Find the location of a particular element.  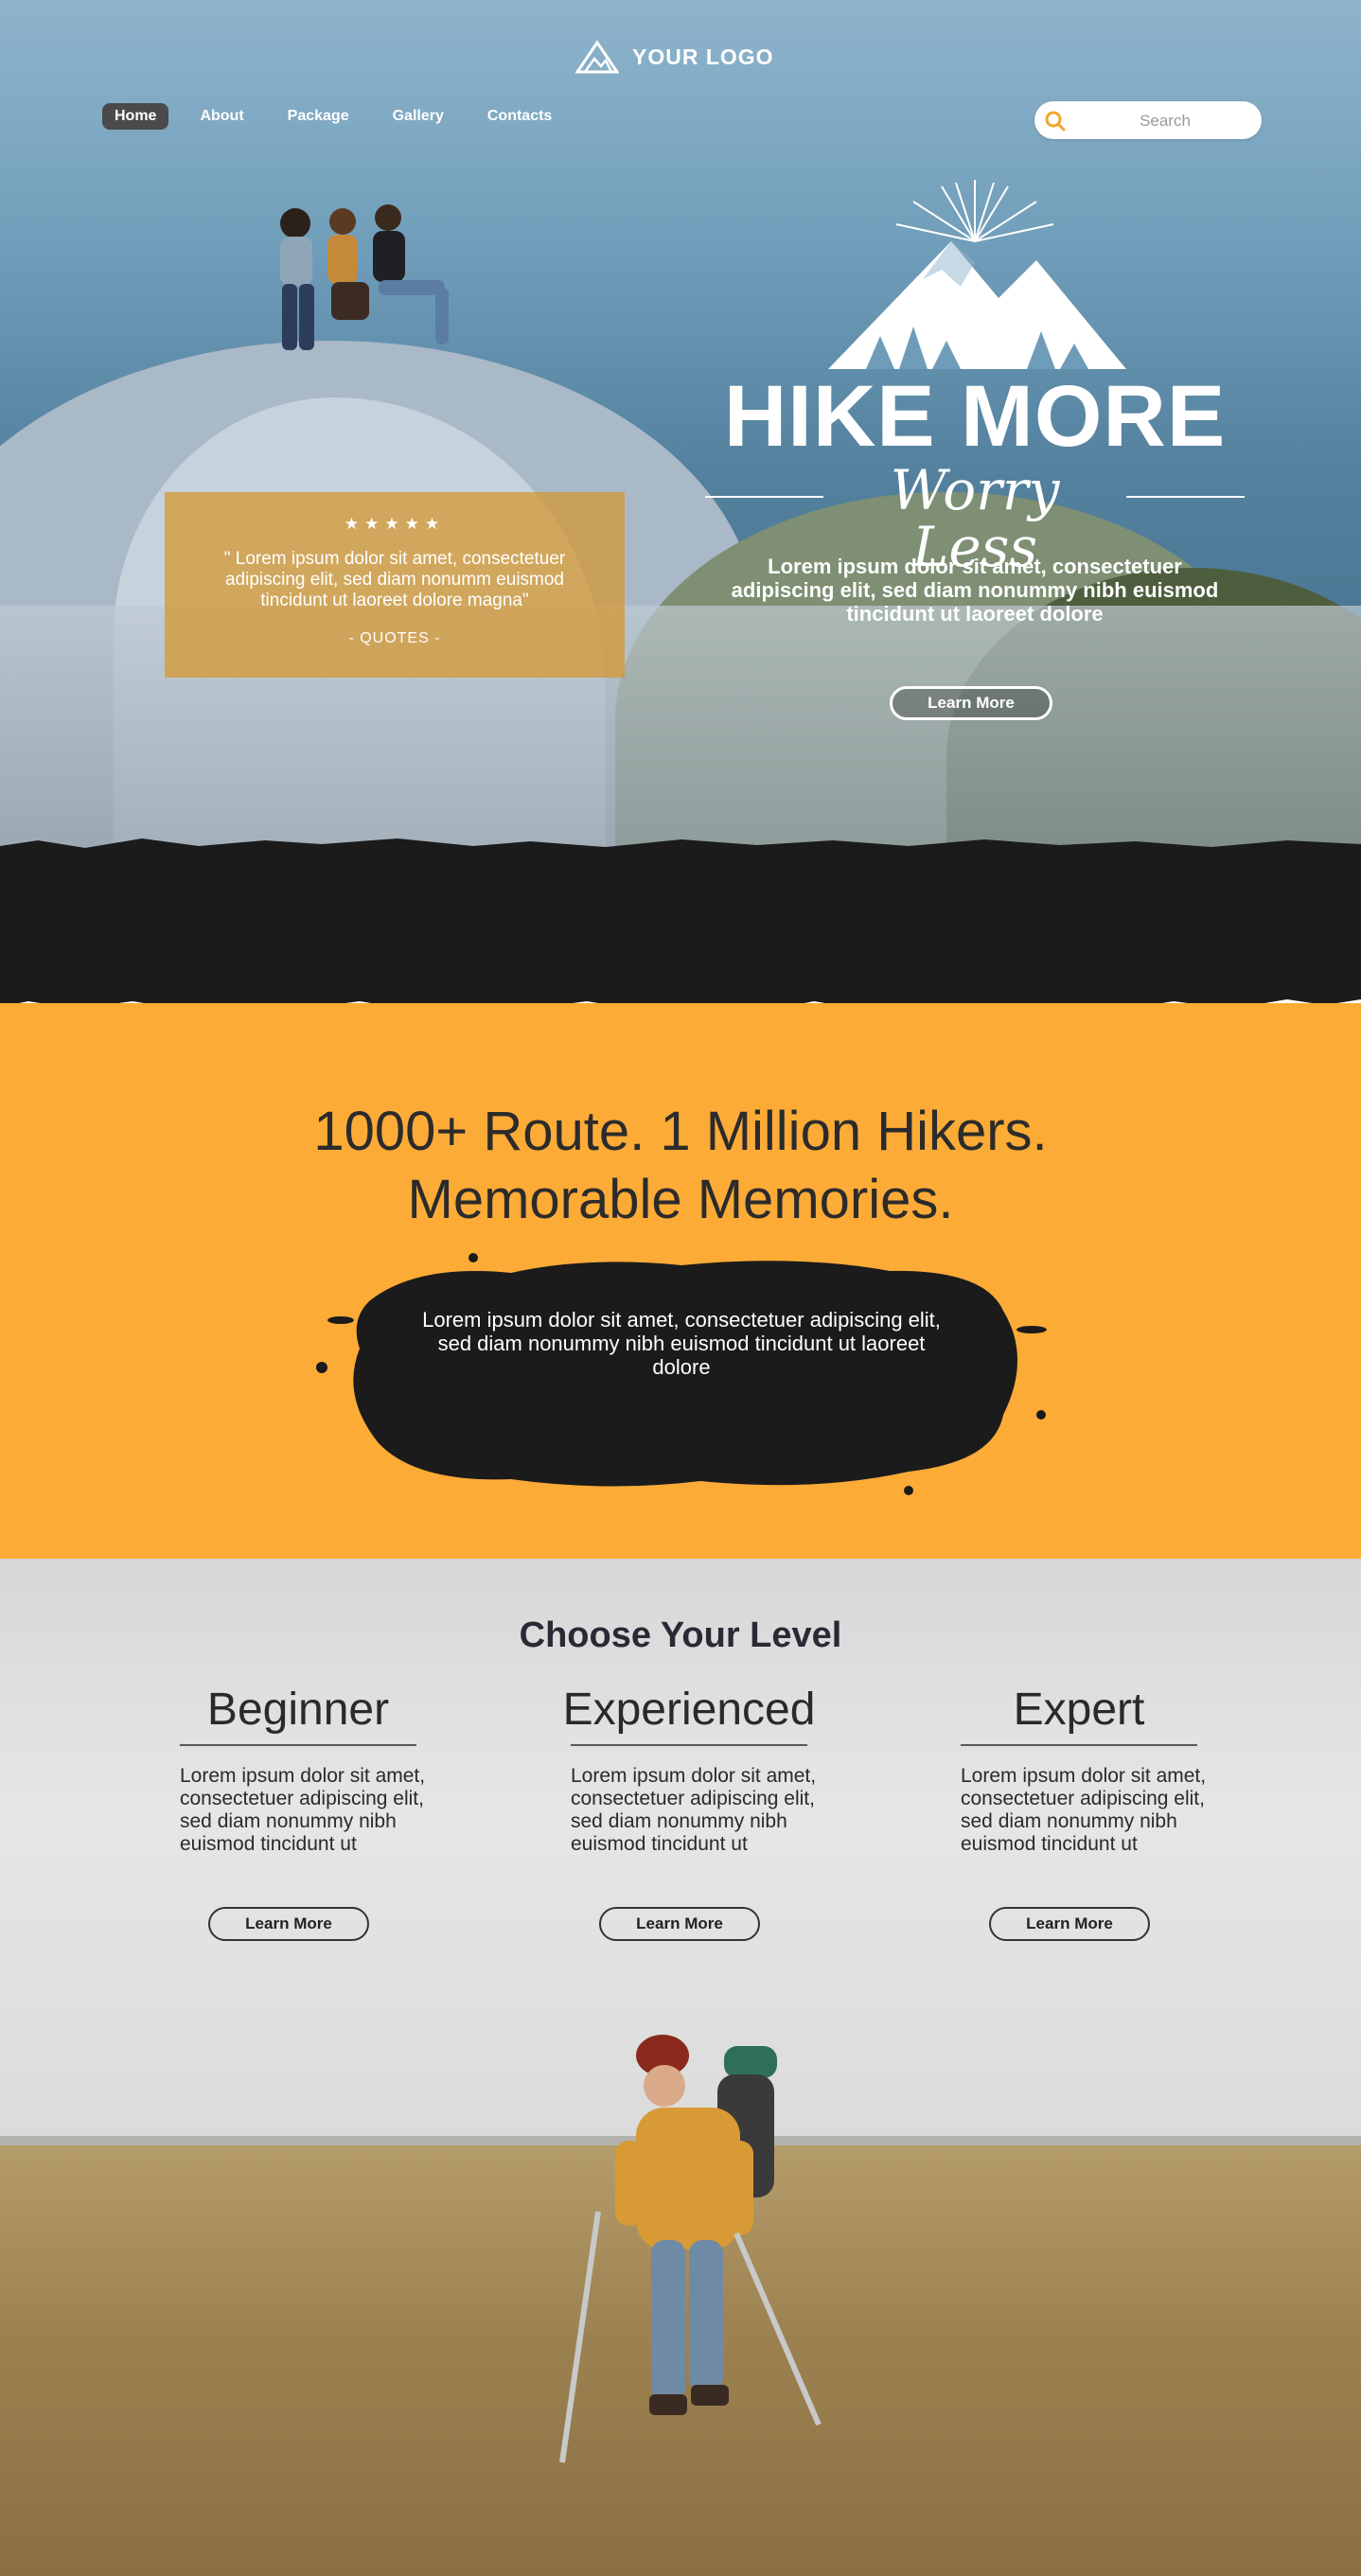

hero-learn-more-button: Learn More is located at coordinates (971, 703).